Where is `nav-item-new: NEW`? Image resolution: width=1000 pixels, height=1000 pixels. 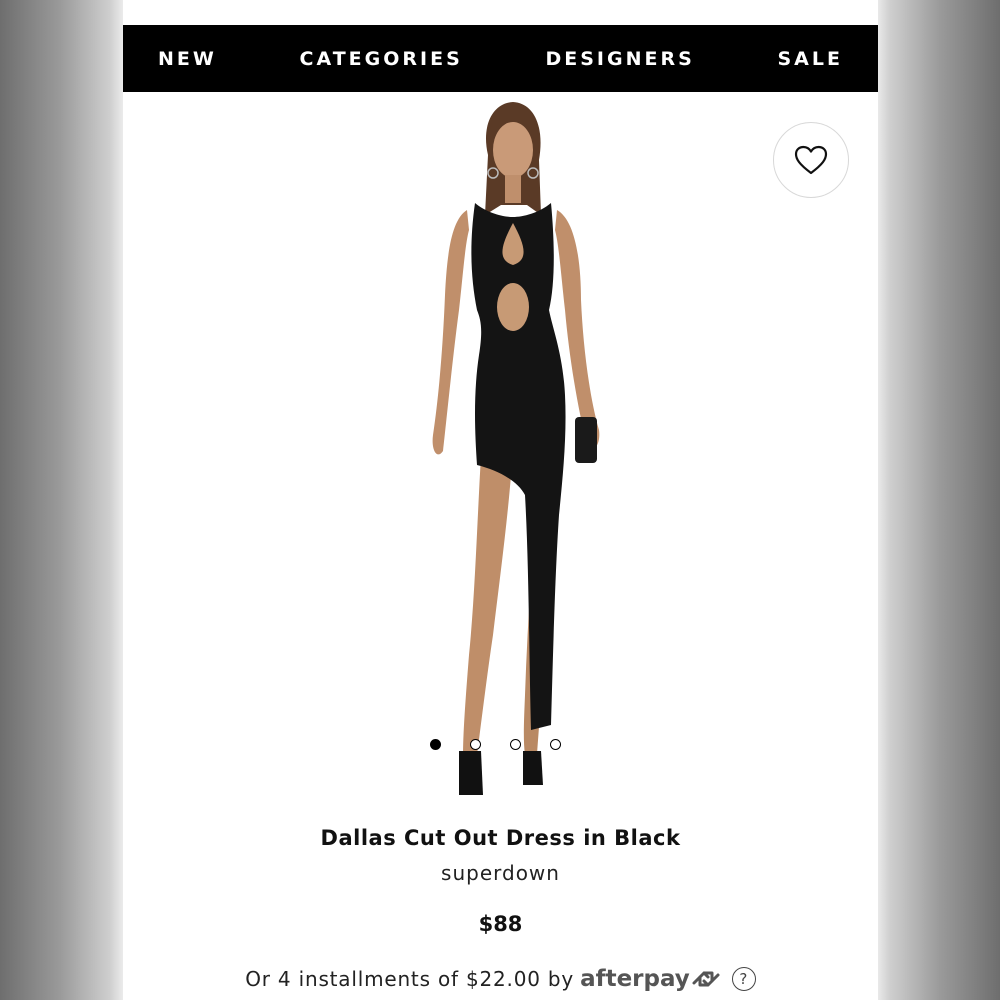 nav-item-new: NEW is located at coordinates (187, 59).